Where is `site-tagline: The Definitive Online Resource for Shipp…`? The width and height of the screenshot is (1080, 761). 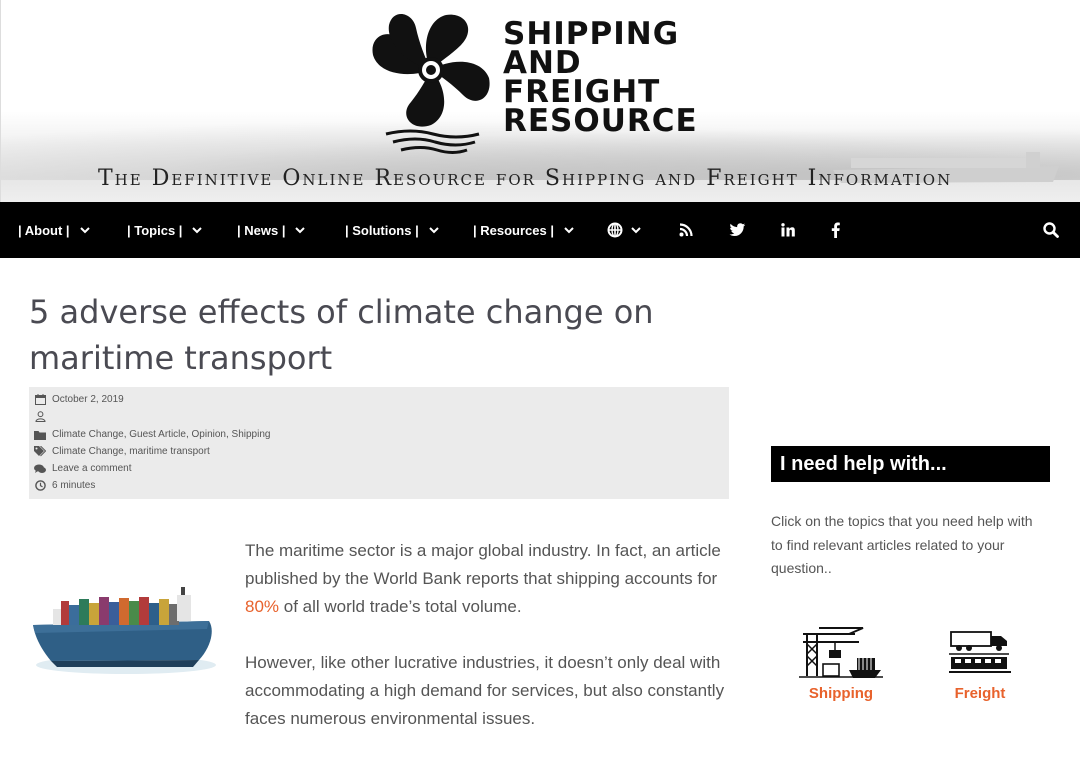 site-tagline: The Definitive Online Resource for Shipp… is located at coordinates (525, 178).